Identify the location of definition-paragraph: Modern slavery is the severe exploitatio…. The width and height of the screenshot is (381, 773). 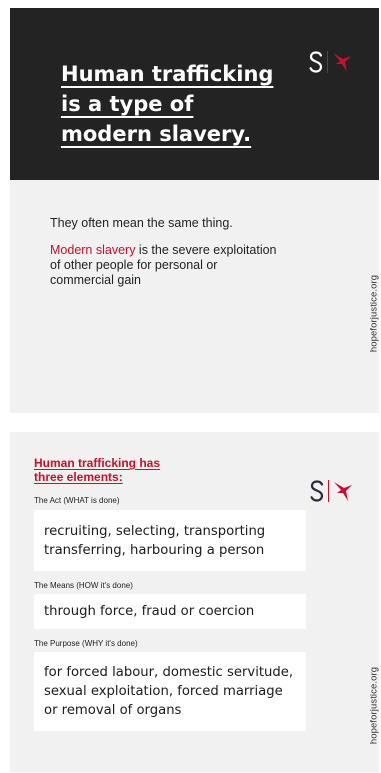
(165, 265).